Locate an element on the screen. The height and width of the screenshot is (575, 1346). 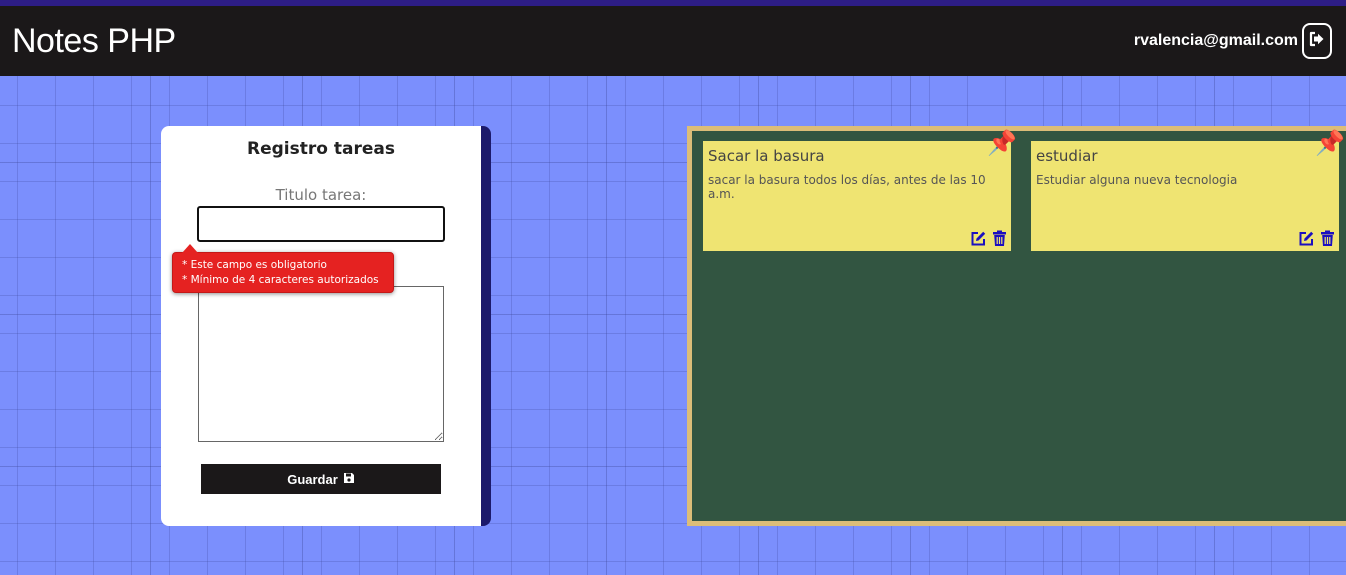
user-email: rvalencia@gmail.com is located at coordinates (1215, 40).